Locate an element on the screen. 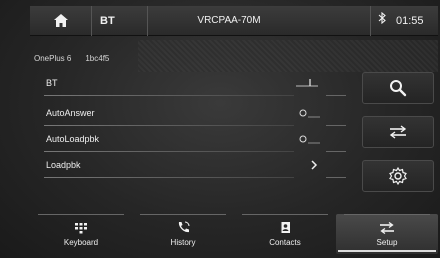 This screenshot has width=440, height=258. search-button is located at coordinates (398, 88).